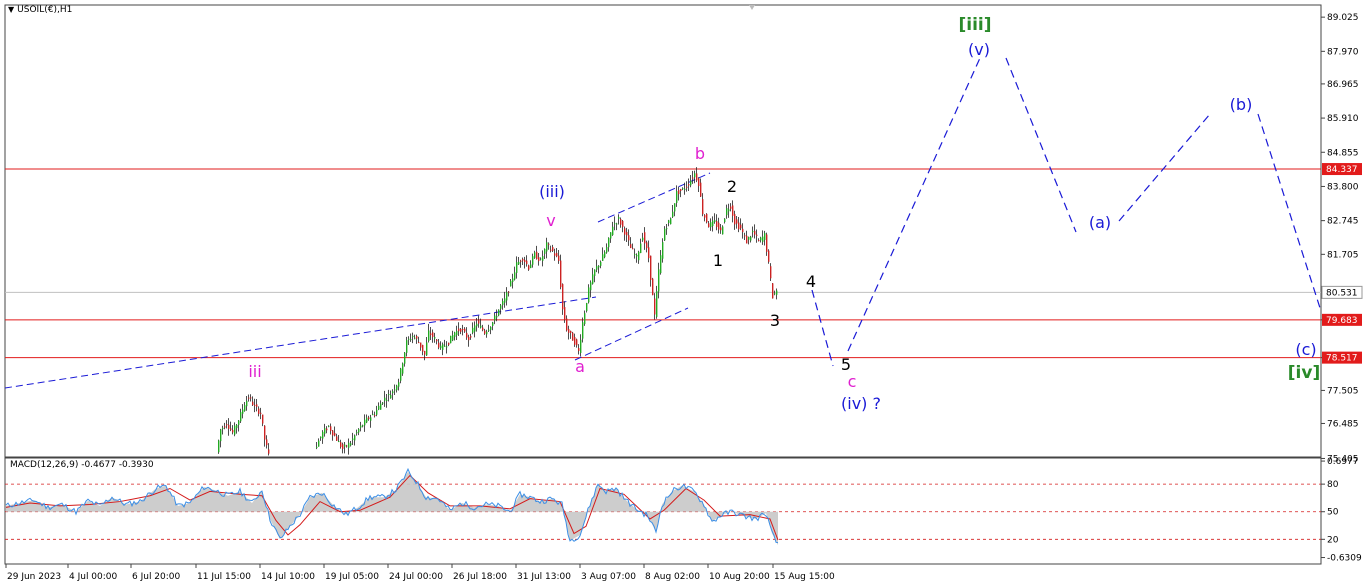 The height and width of the screenshot is (588, 1366). What do you see at coordinates (1342, 321) in the screenshot?
I see `level-price-label: 79.683` at bounding box center [1342, 321].